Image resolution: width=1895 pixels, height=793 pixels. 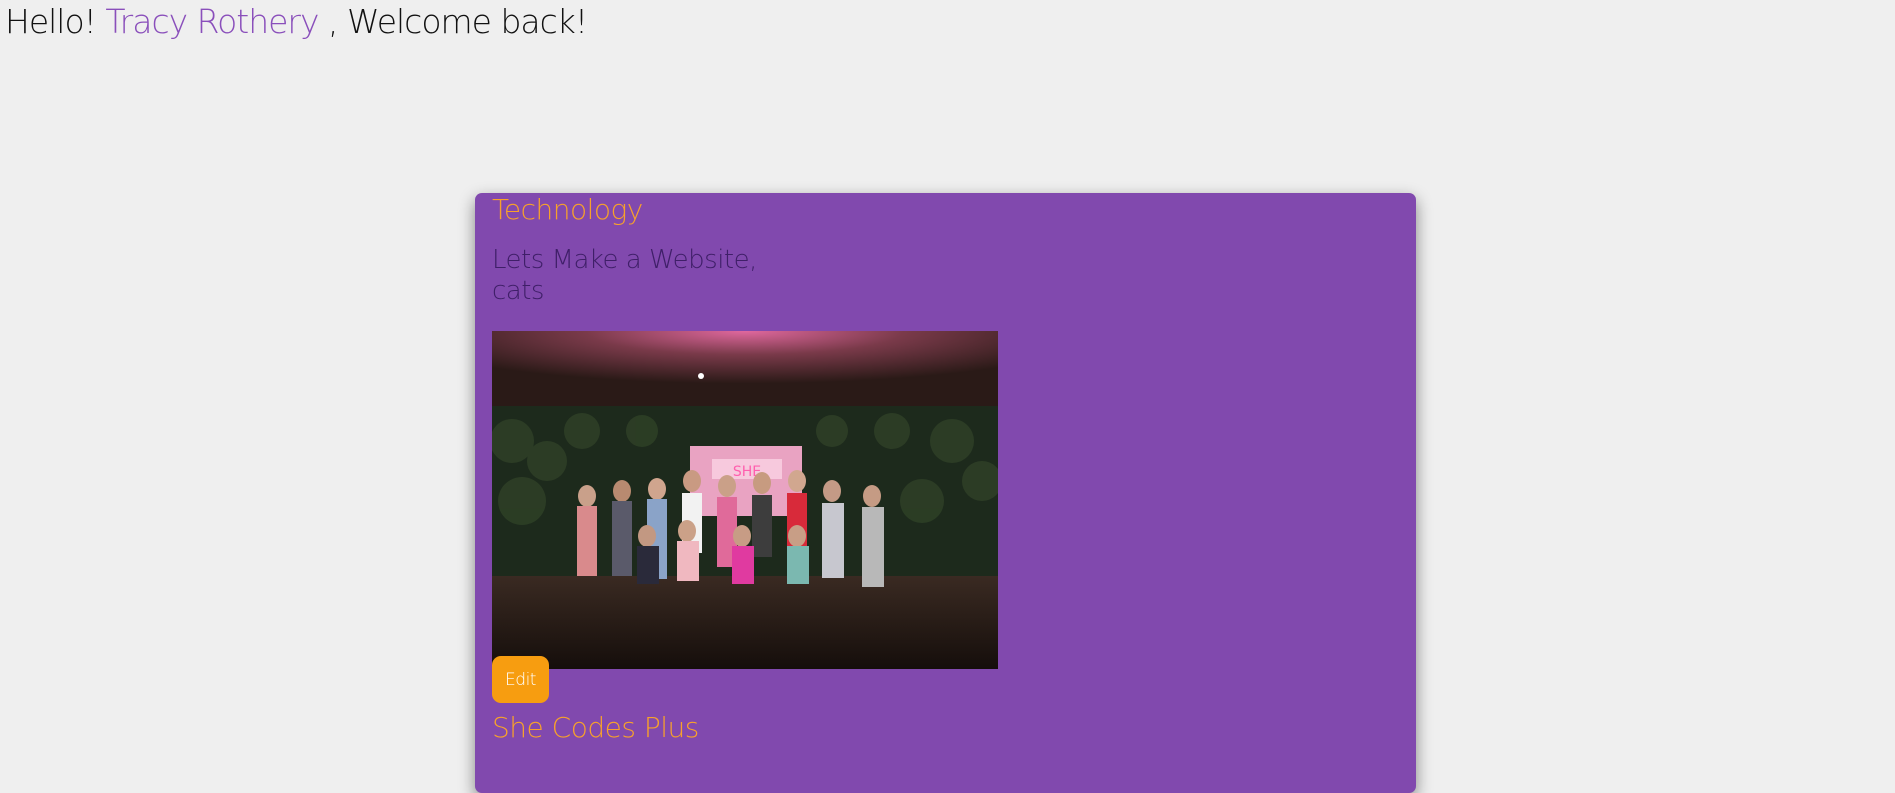 I want to click on post-title: Lets Make a Website, cats, so click(x=637, y=276).